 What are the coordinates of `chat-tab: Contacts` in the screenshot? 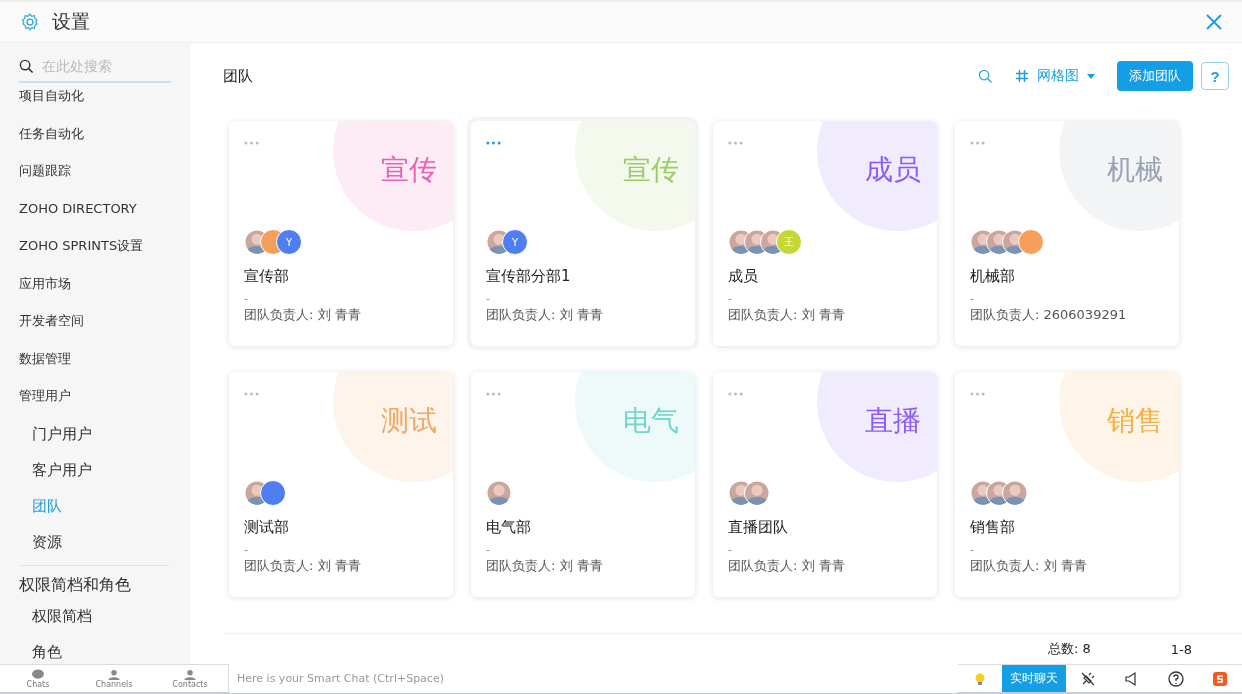 It's located at (190, 678).